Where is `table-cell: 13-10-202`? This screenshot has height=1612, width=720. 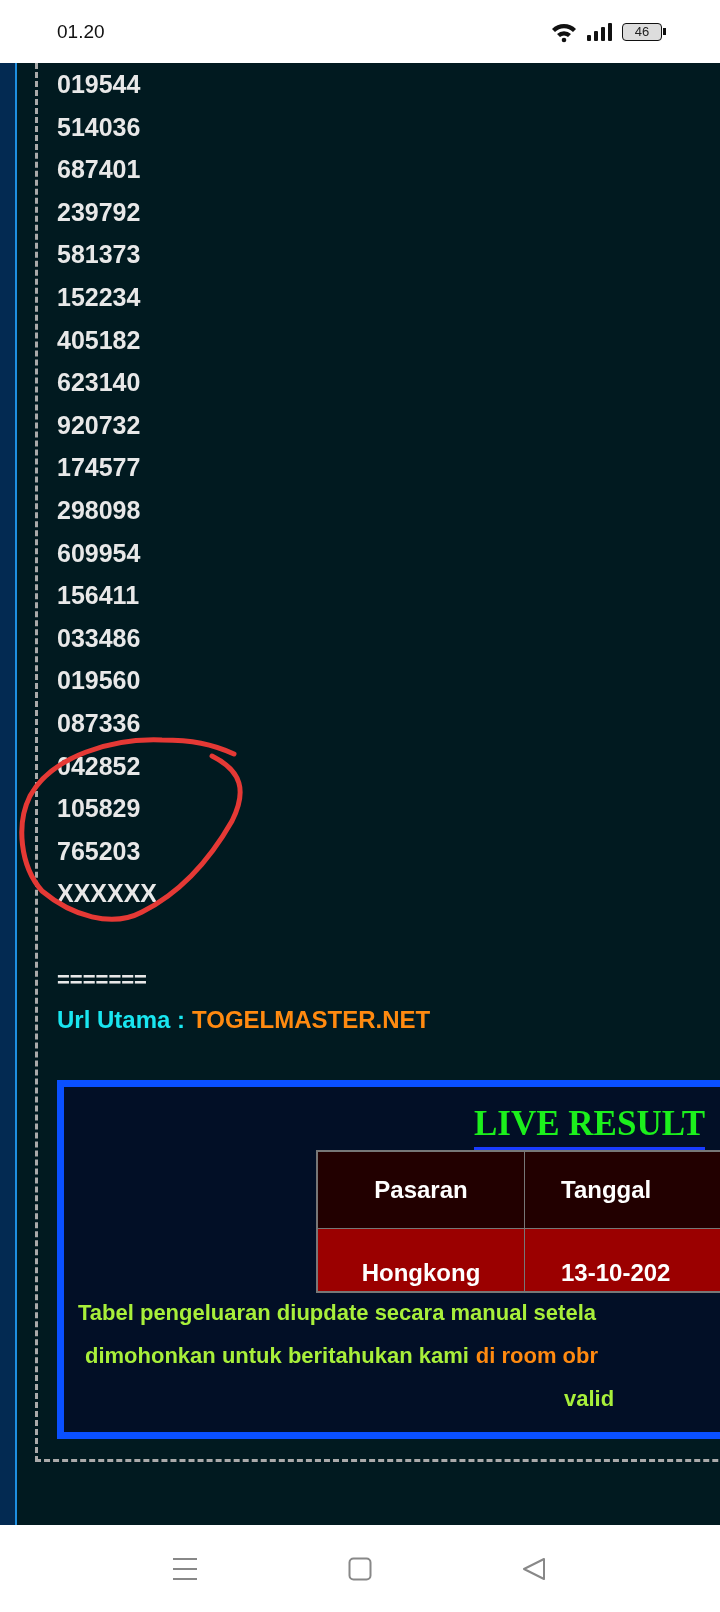
table-cell: 13-10-202 is located at coordinates (622, 1260).